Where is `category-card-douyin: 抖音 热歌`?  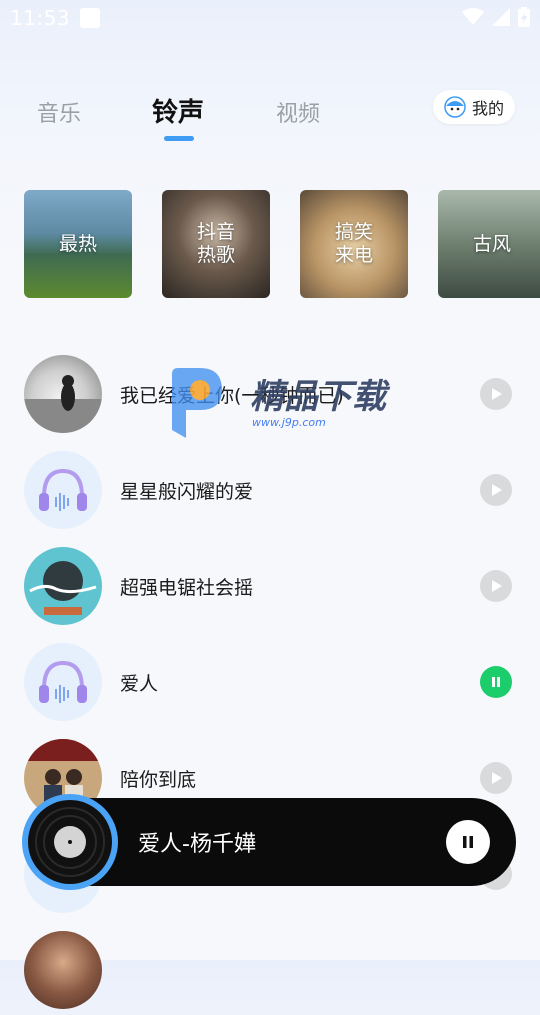 category-card-douyin: 抖音 热歌 is located at coordinates (216, 244).